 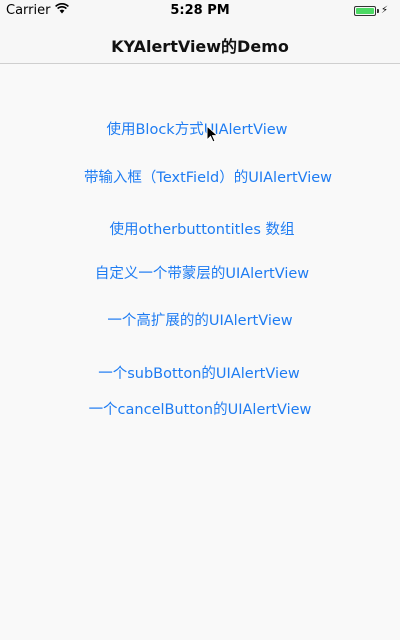 What do you see at coordinates (213, 133) in the screenshot?
I see `mouse-pointer-icon` at bounding box center [213, 133].